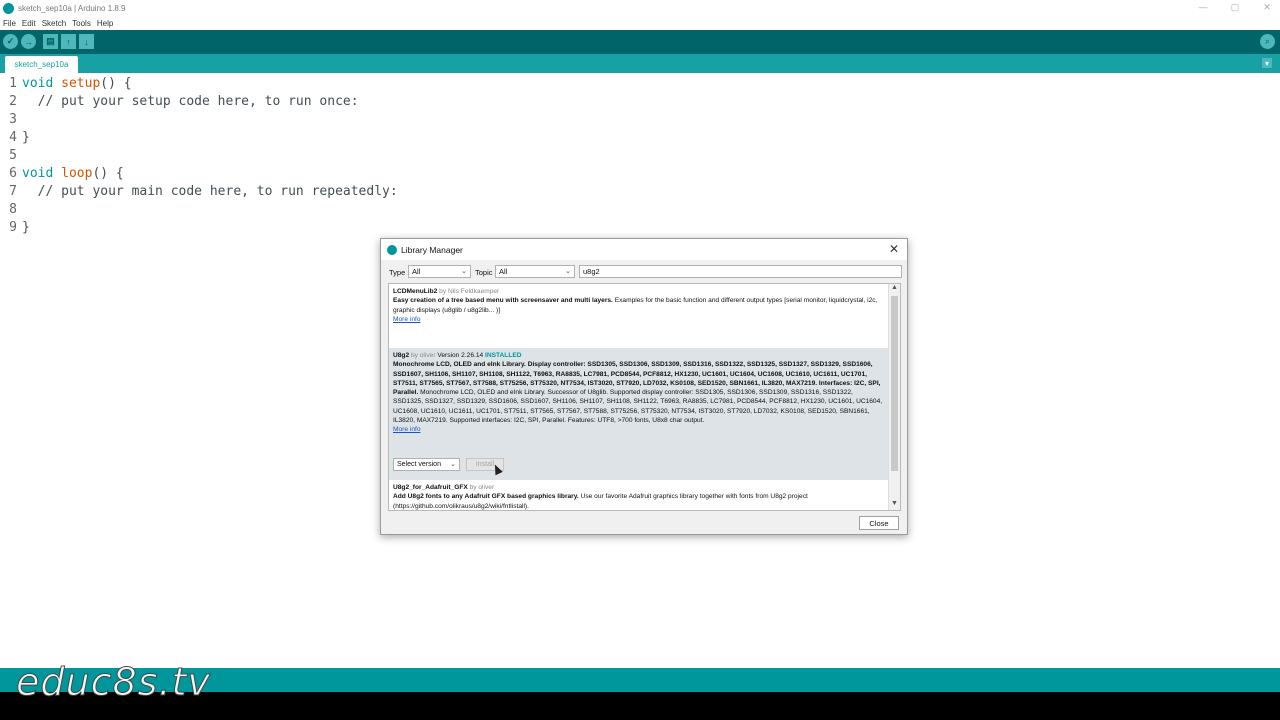 Image resolution: width=1280 pixels, height=720 pixels. What do you see at coordinates (894, 249) in the screenshot?
I see `dialog-close-icon: ✕` at bounding box center [894, 249].